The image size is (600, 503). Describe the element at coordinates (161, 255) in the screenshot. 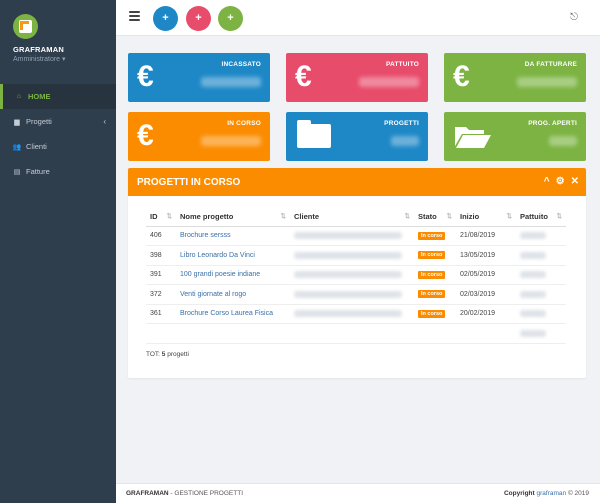

I see `cell-id: 398` at that location.